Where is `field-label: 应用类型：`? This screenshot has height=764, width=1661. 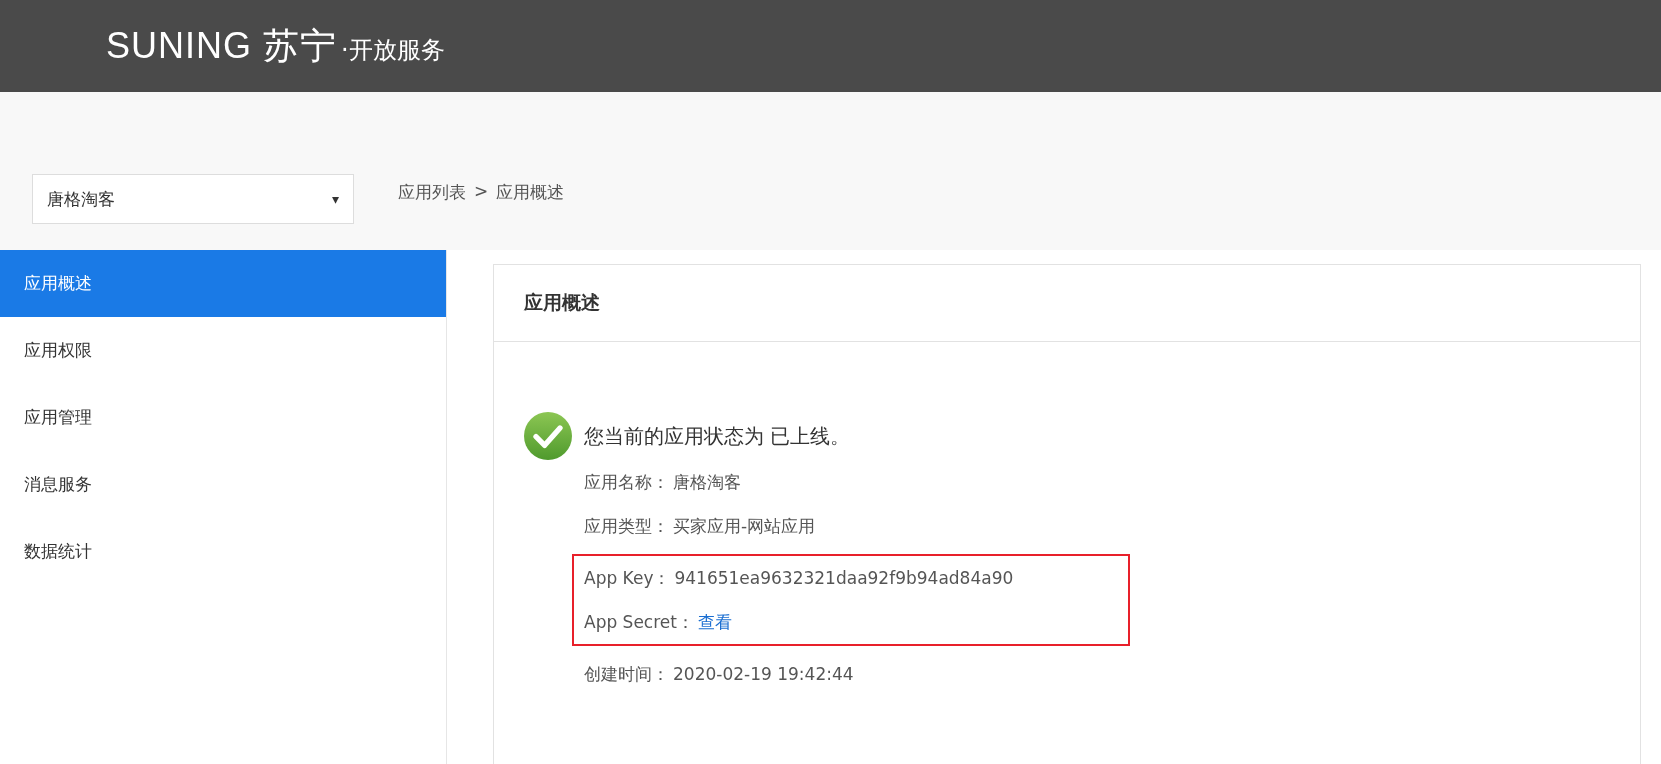
field-label: 应用类型： is located at coordinates (626, 526).